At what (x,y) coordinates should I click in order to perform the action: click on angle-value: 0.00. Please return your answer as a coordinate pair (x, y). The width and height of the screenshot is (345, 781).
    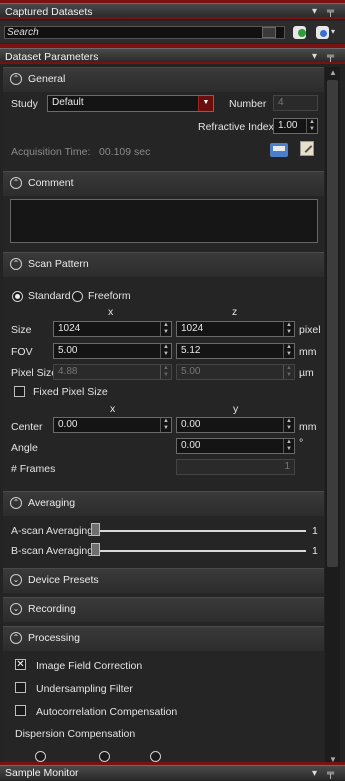
    Looking at the image, I should click on (191, 445).